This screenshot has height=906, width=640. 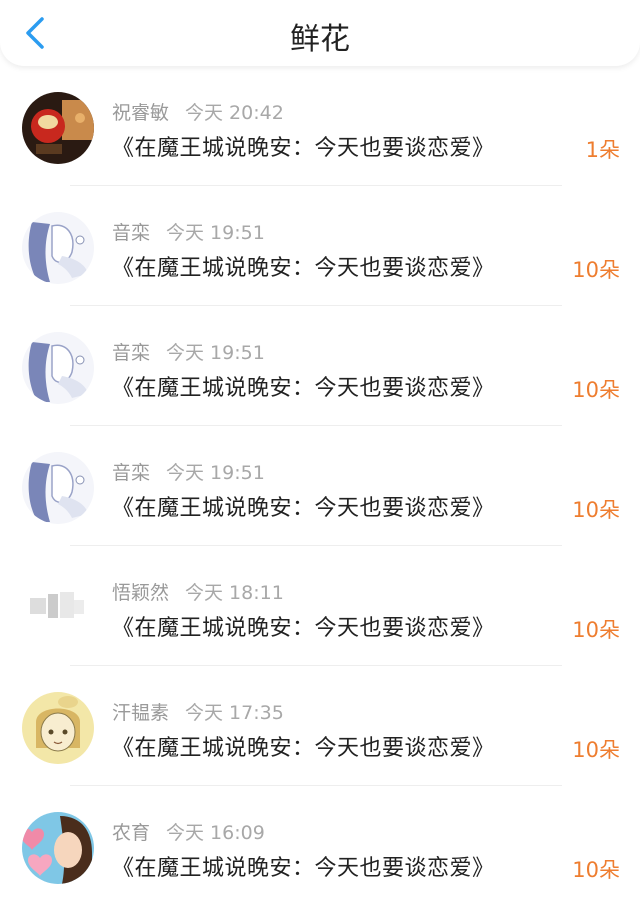 I want to click on top-bar: 鲜花, so click(x=320, y=33).